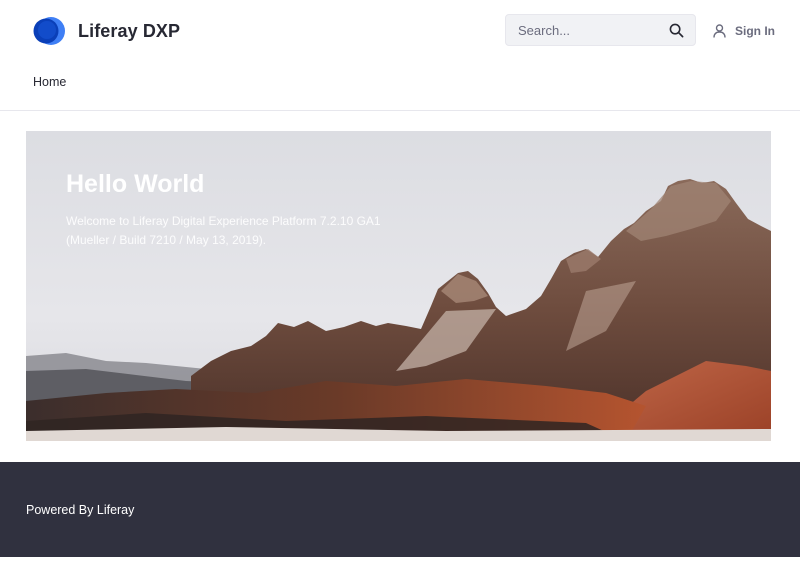  Describe the element at coordinates (49, 82) in the screenshot. I see `nav-item-home: Home` at that location.